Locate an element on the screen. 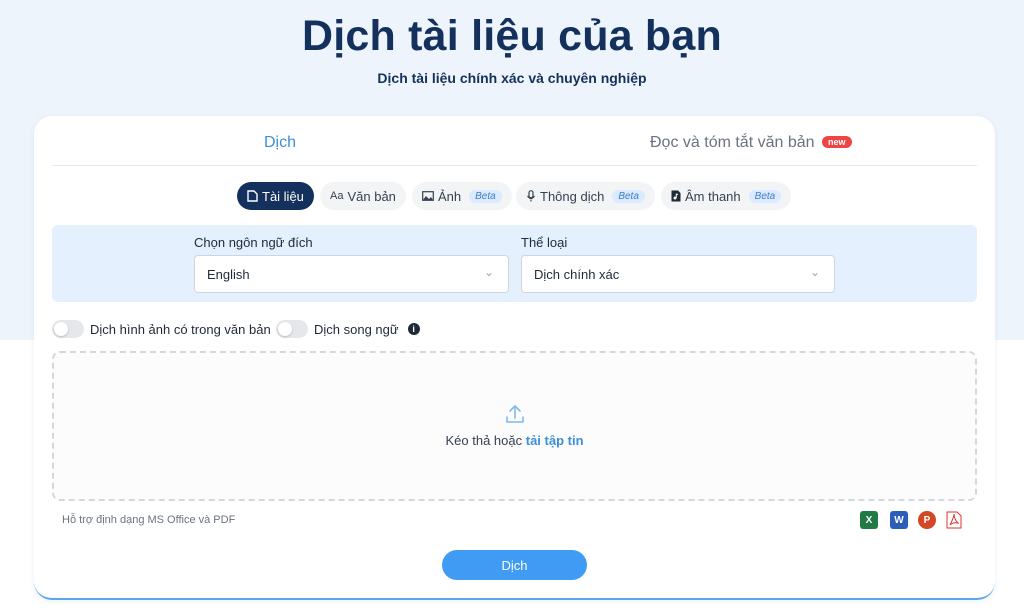 This screenshot has height=610, width=1024. subtab-image: Ảnh Beta is located at coordinates (462, 196).